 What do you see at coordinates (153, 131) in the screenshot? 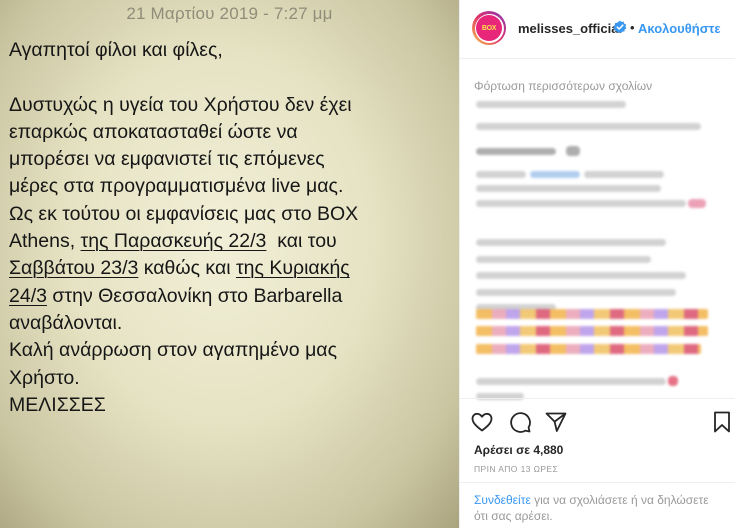
I see `note-line: επαρκώς αποκατασταθεί ώστε να` at bounding box center [153, 131].